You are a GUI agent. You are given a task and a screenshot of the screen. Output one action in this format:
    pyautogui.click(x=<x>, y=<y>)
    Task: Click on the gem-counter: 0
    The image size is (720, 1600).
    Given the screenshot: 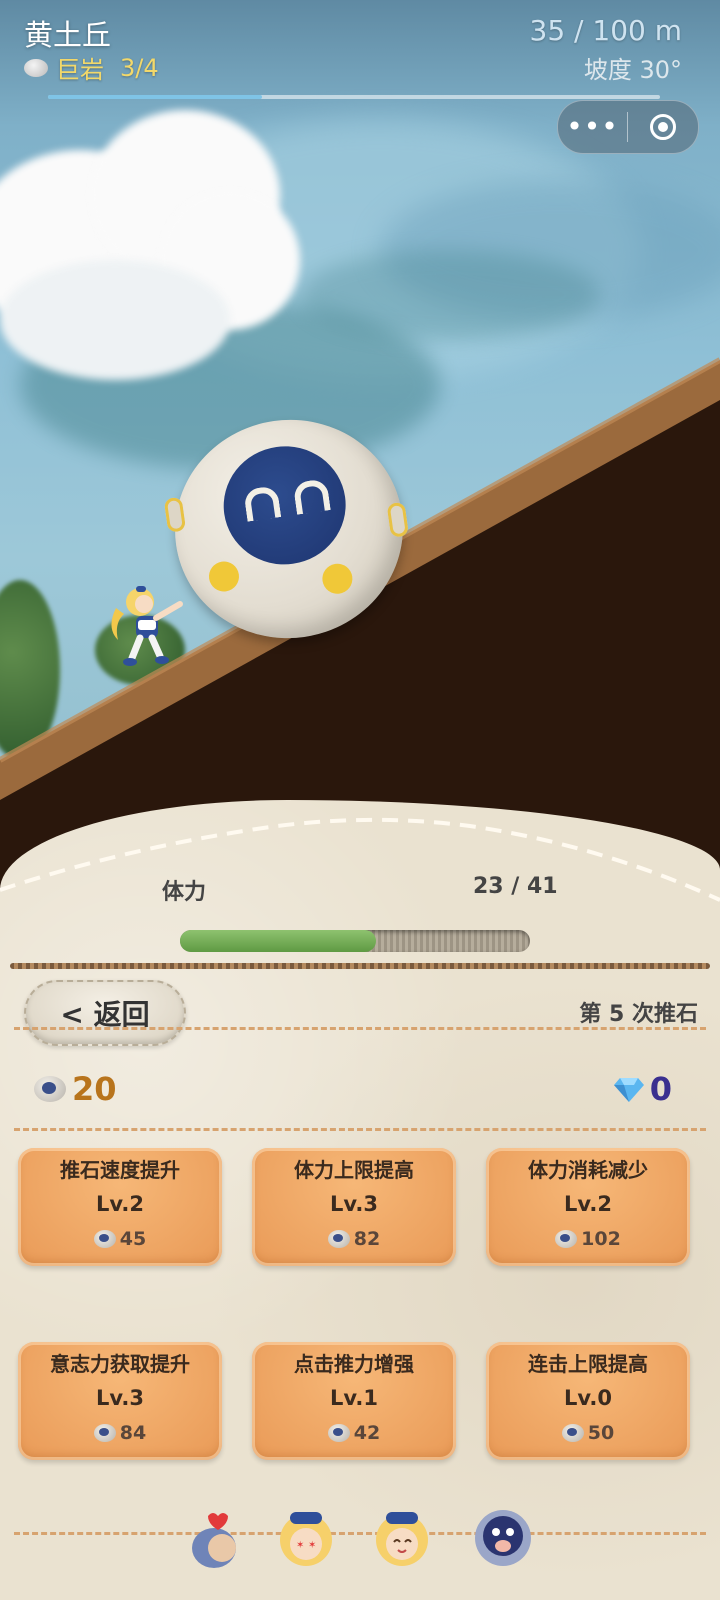 What is the action you would take?
    pyautogui.click(x=642, y=1089)
    